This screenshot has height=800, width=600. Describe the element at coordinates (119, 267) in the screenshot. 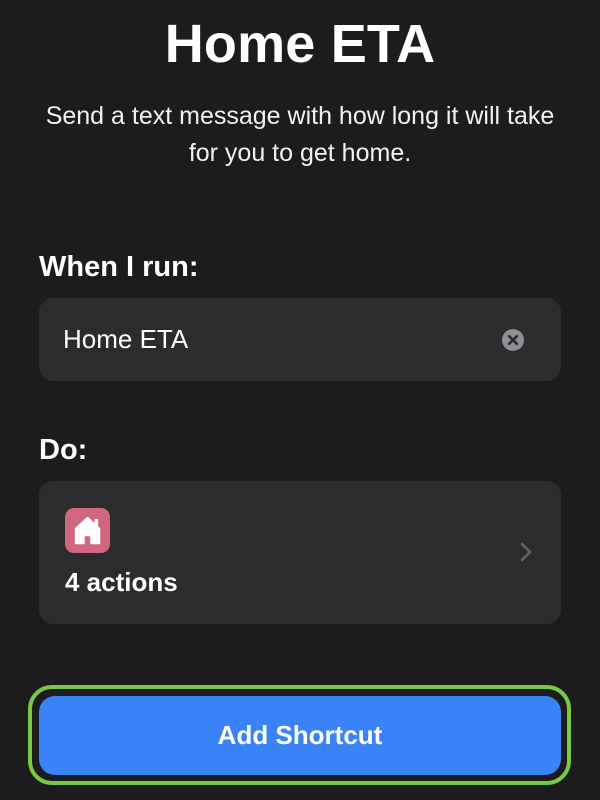

I see `when-i-run-label: When I run:` at that location.